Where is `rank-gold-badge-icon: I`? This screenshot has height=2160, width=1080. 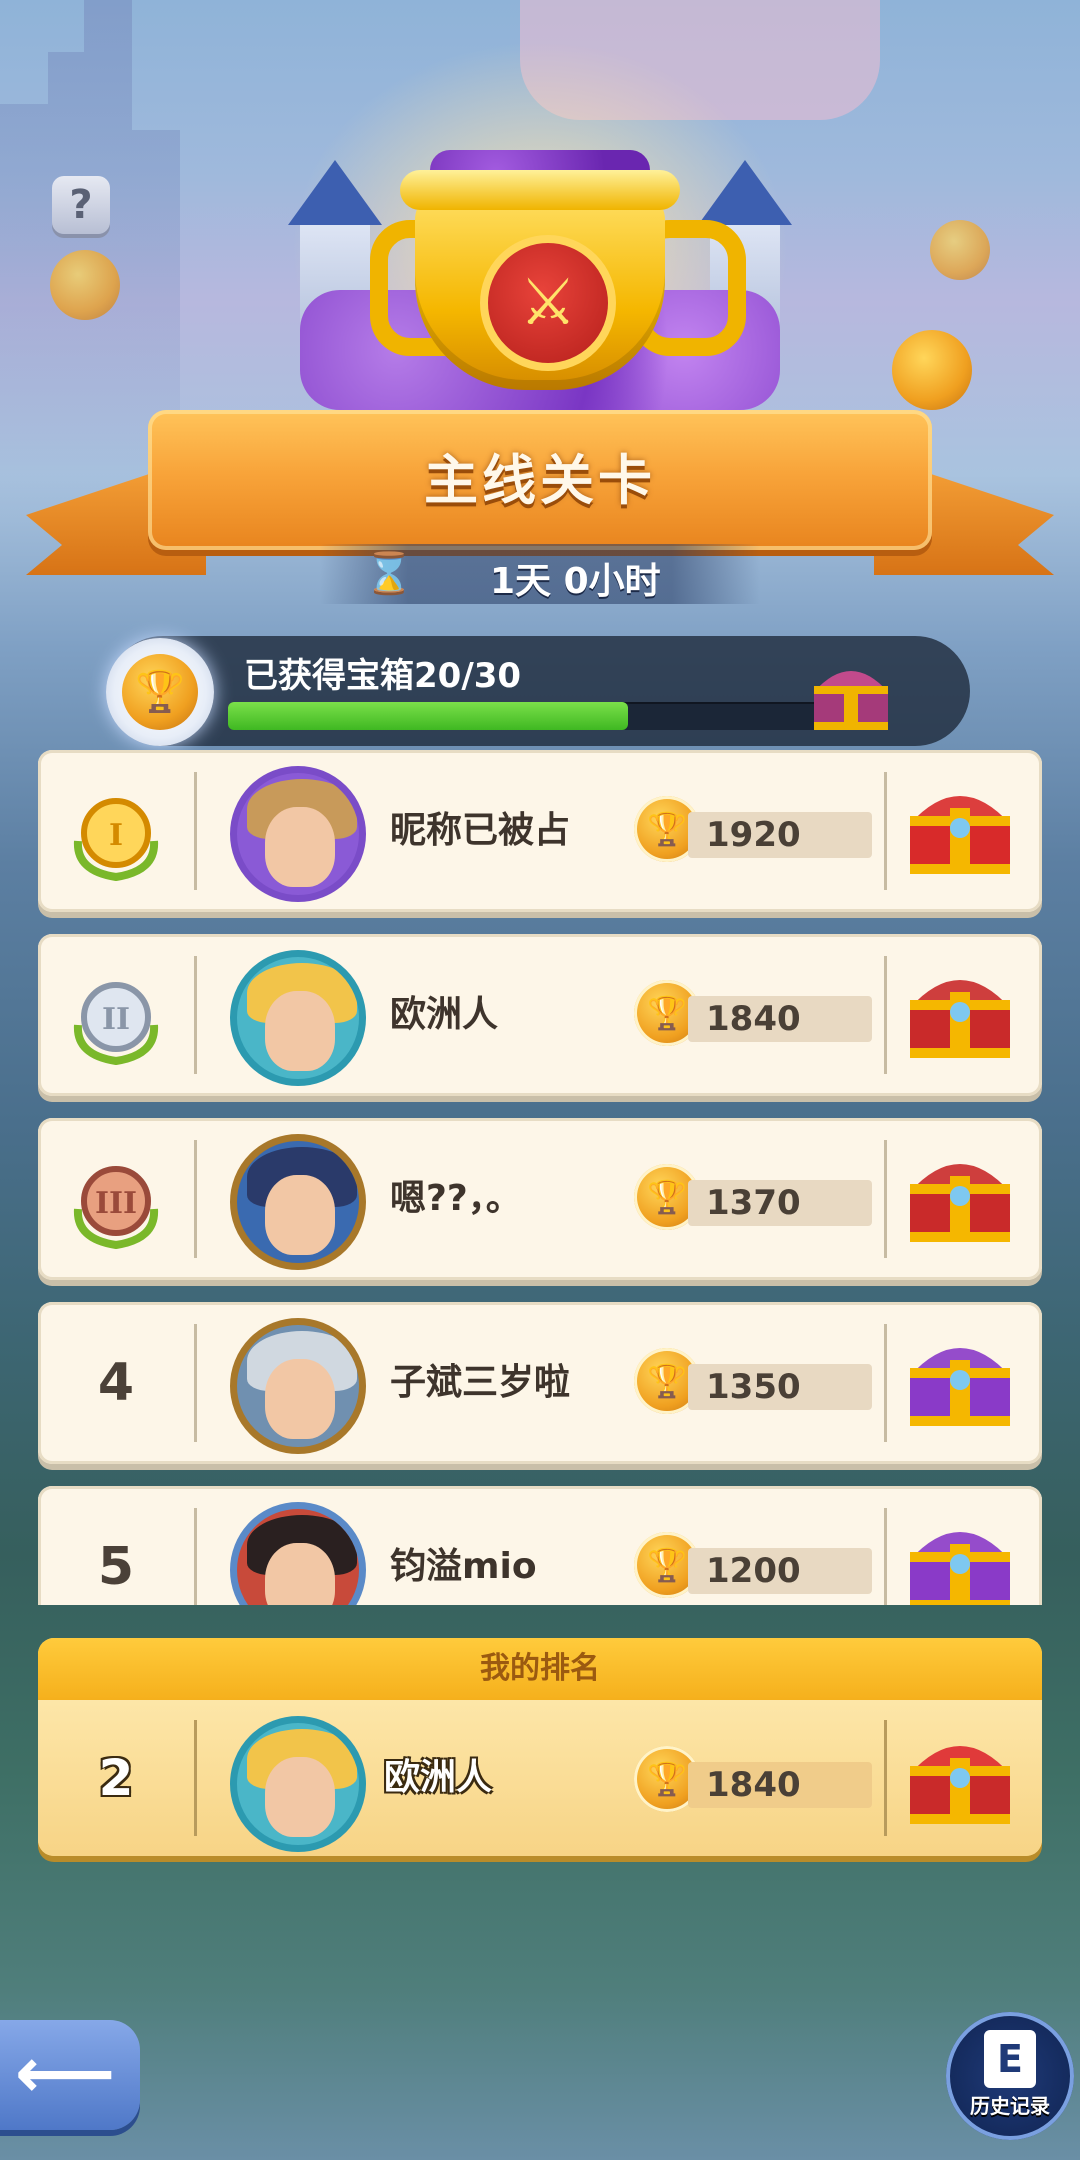 rank-gold-badge-icon: I is located at coordinates (116, 839).